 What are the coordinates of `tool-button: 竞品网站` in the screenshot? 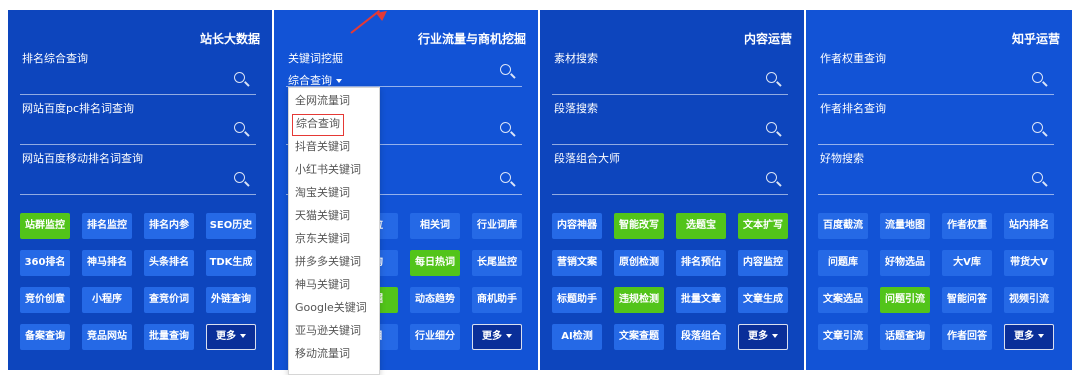 It's located at (107, 337).